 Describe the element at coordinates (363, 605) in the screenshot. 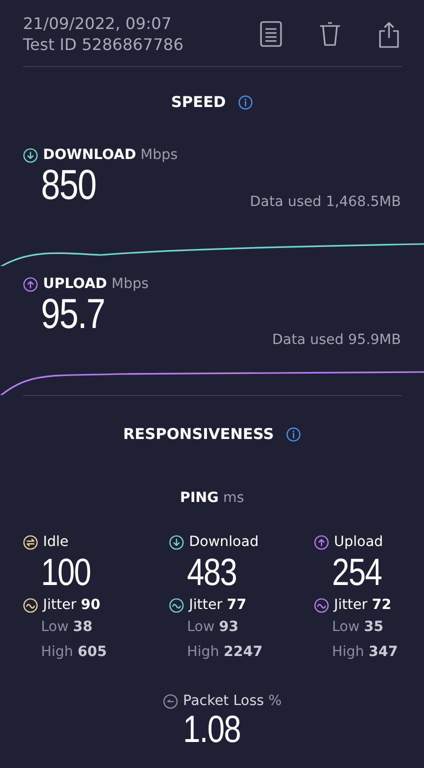

I see `jitter-value: Jitter 72` at that location.